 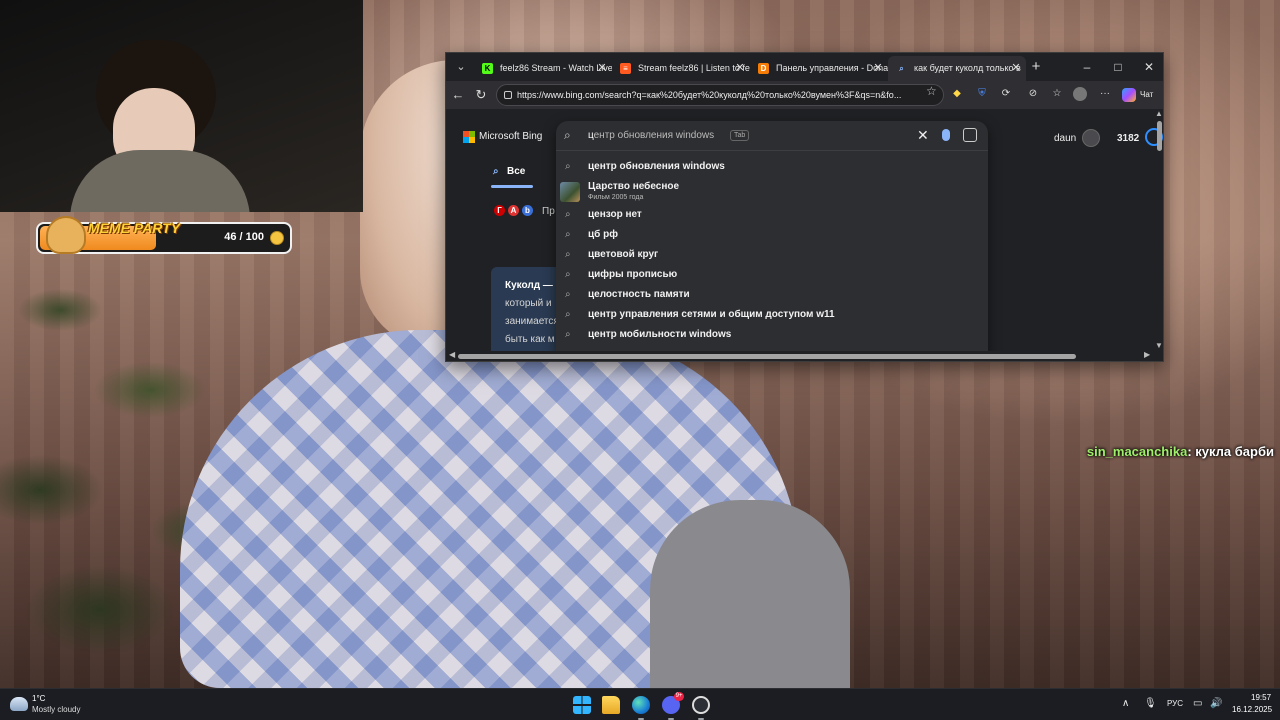 I want to click on suggestion-item: ⌕ цветовой круг, so click(x=772, y=255).